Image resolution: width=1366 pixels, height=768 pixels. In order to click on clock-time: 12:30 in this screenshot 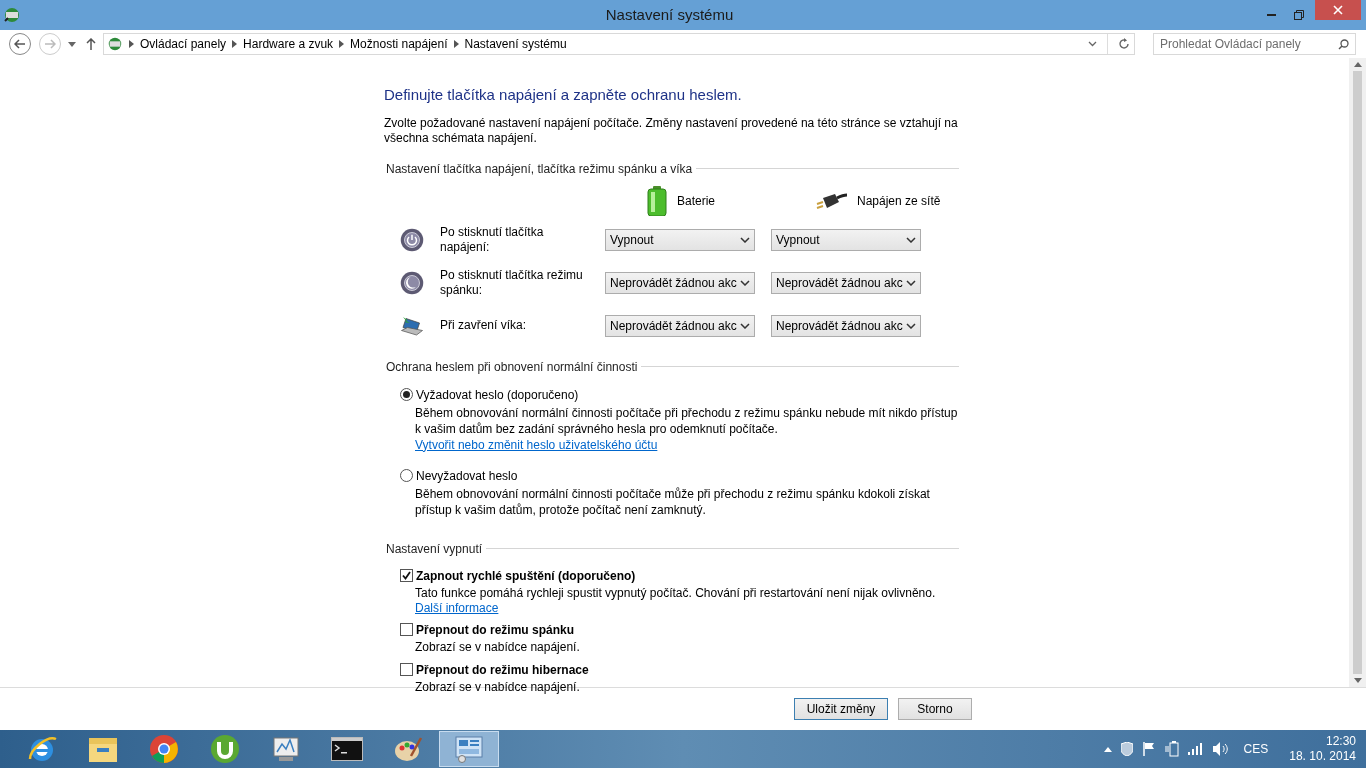, I will do `click(1340, 741)`.